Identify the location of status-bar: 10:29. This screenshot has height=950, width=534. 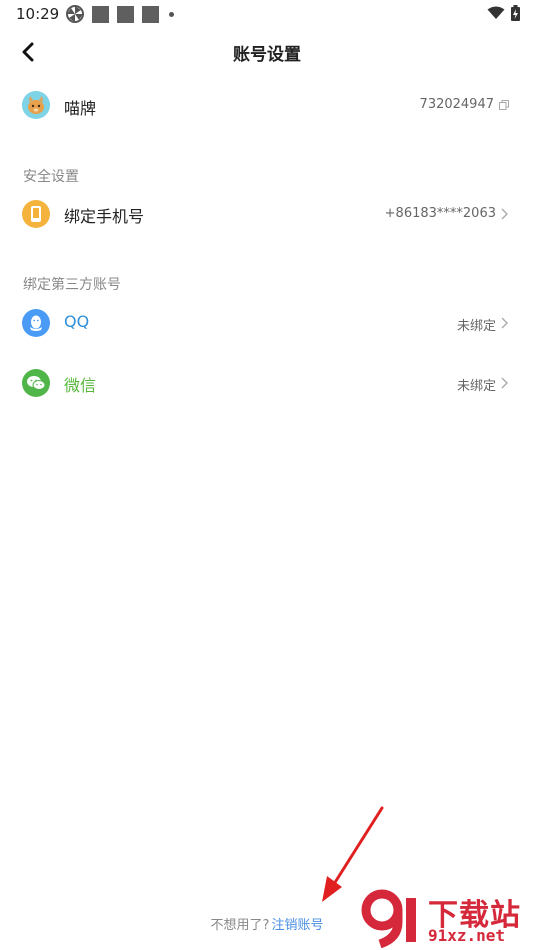
(267, 14).